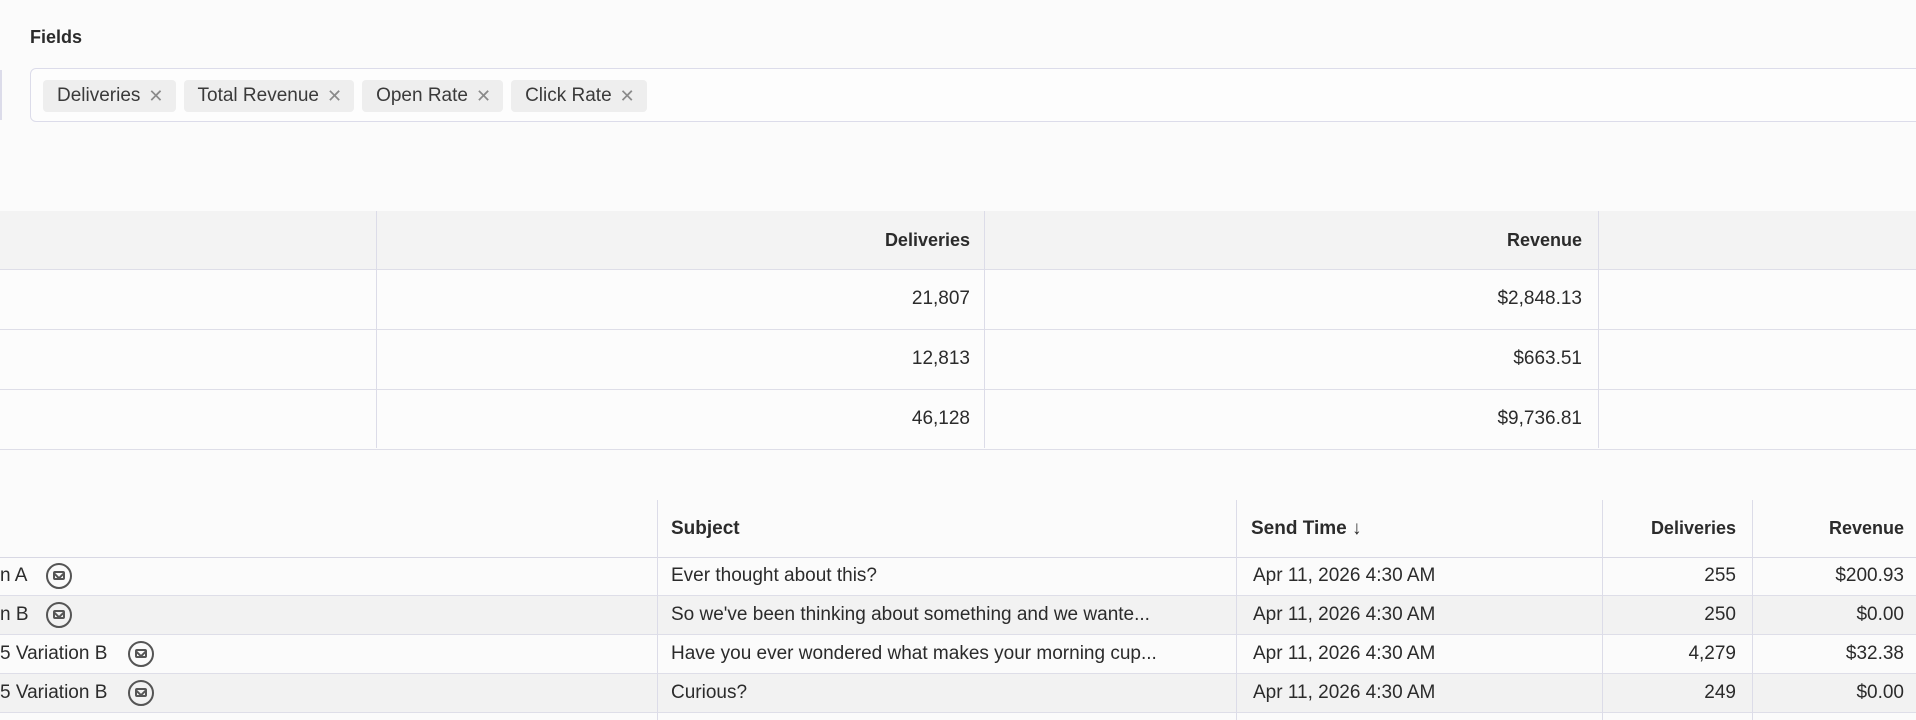  What do you see at coordinates (1720, 692) in the screenshot?
I see `deliveries-cell: 249` at bounding box center [1720, 692].